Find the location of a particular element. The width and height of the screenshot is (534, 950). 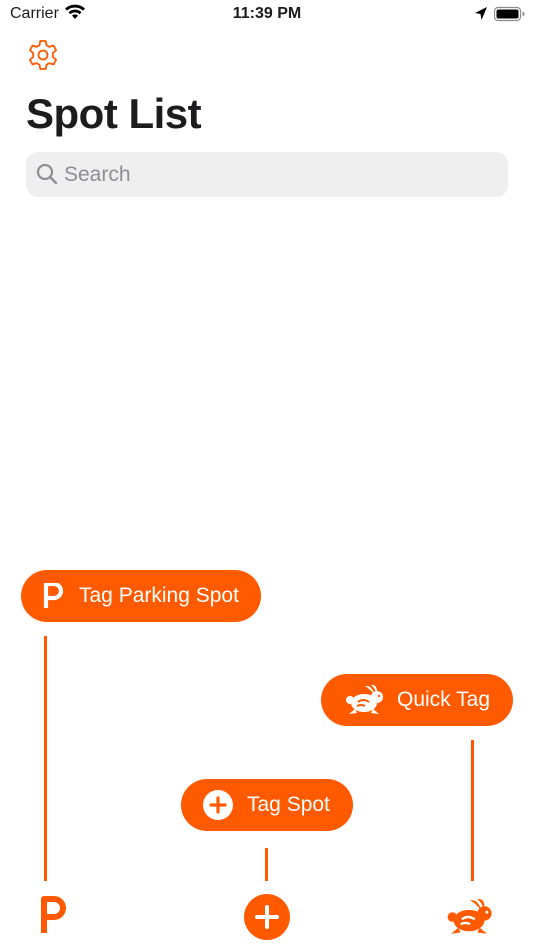

quick-tag-toolbar-button is located at coordinates (469, 917).